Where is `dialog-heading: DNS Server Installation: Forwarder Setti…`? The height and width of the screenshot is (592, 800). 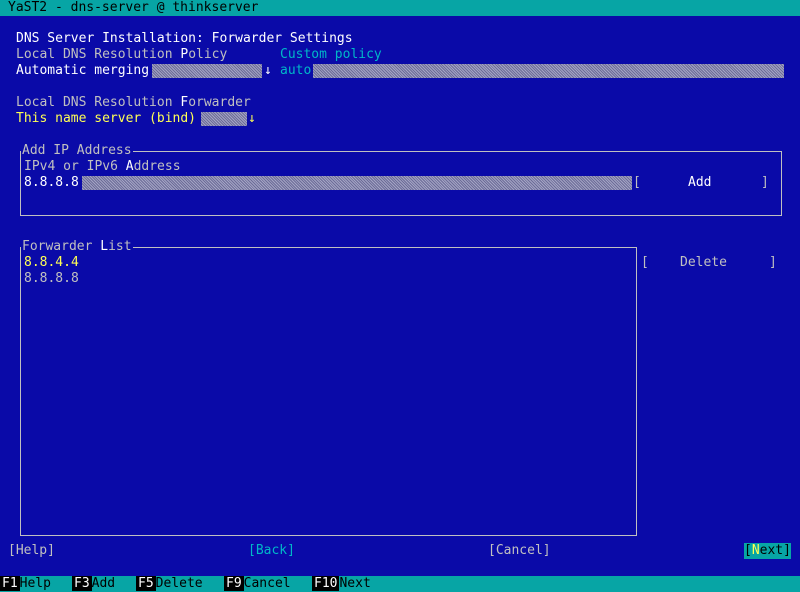 dialog-heading: DNS Server Installation: Forwarder Setti… is located at coordinates (184, 38).